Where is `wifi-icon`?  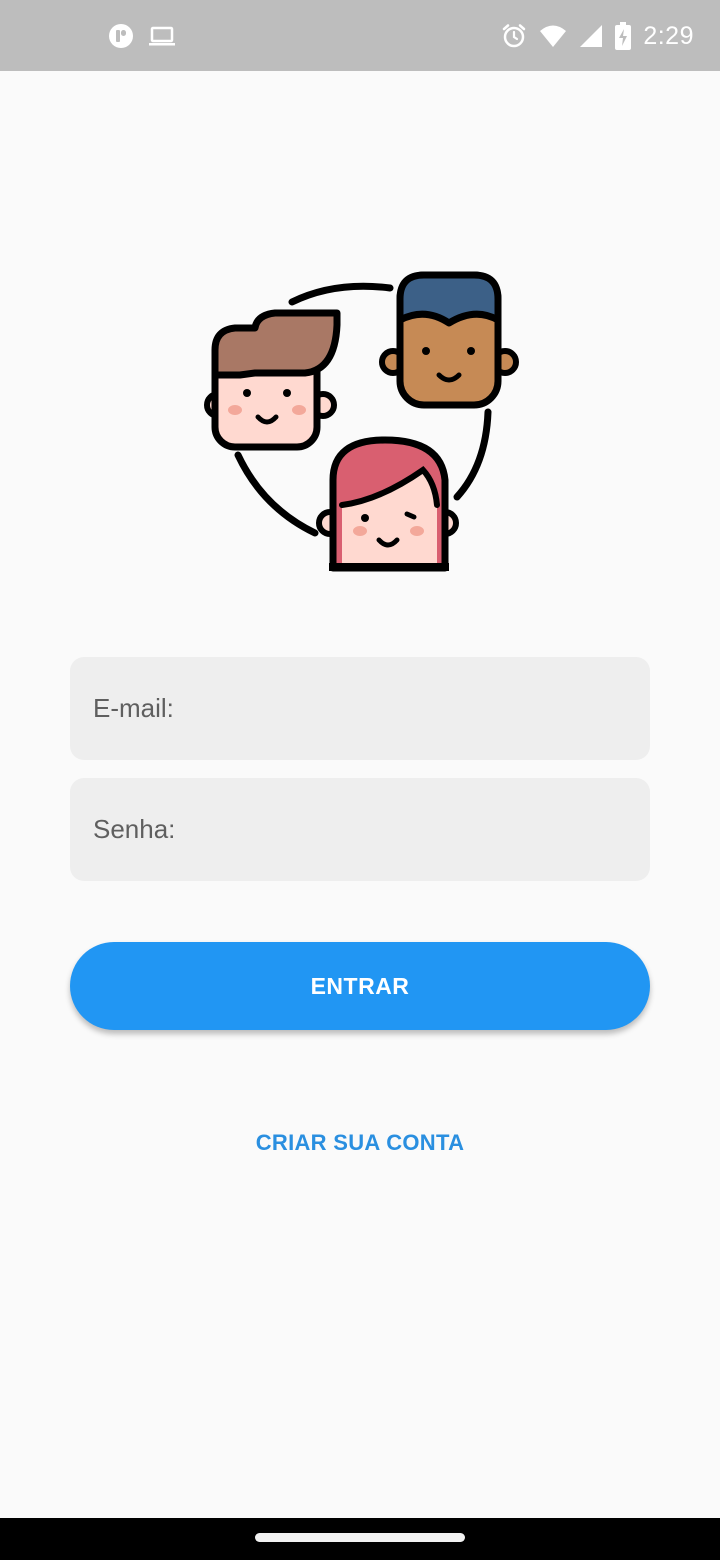 wifi-icon is located at coordinates (553, 36).